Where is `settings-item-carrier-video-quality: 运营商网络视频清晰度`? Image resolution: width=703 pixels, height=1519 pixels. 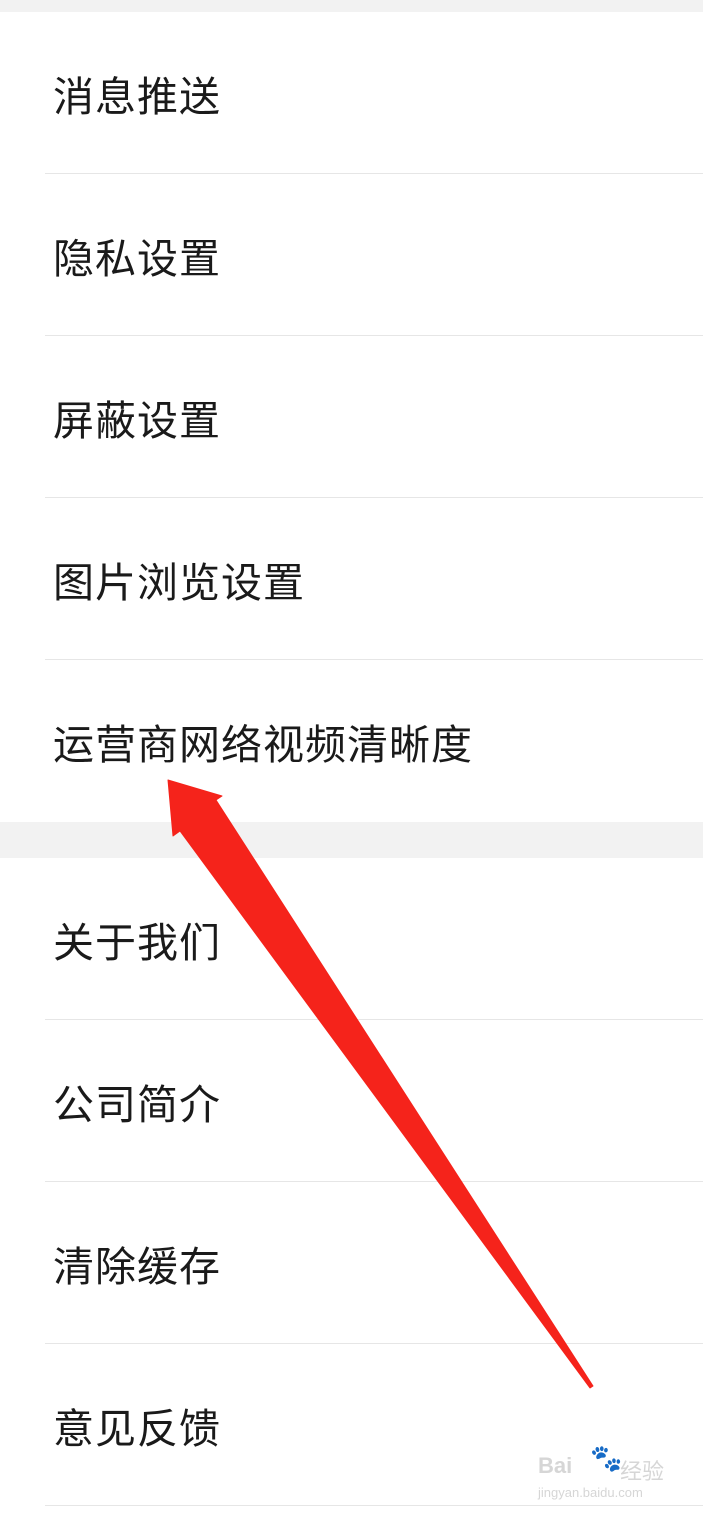 settings-item-carrier-video-quality: 运营商网络视频清晰度 is located at coordinates (351, 741).